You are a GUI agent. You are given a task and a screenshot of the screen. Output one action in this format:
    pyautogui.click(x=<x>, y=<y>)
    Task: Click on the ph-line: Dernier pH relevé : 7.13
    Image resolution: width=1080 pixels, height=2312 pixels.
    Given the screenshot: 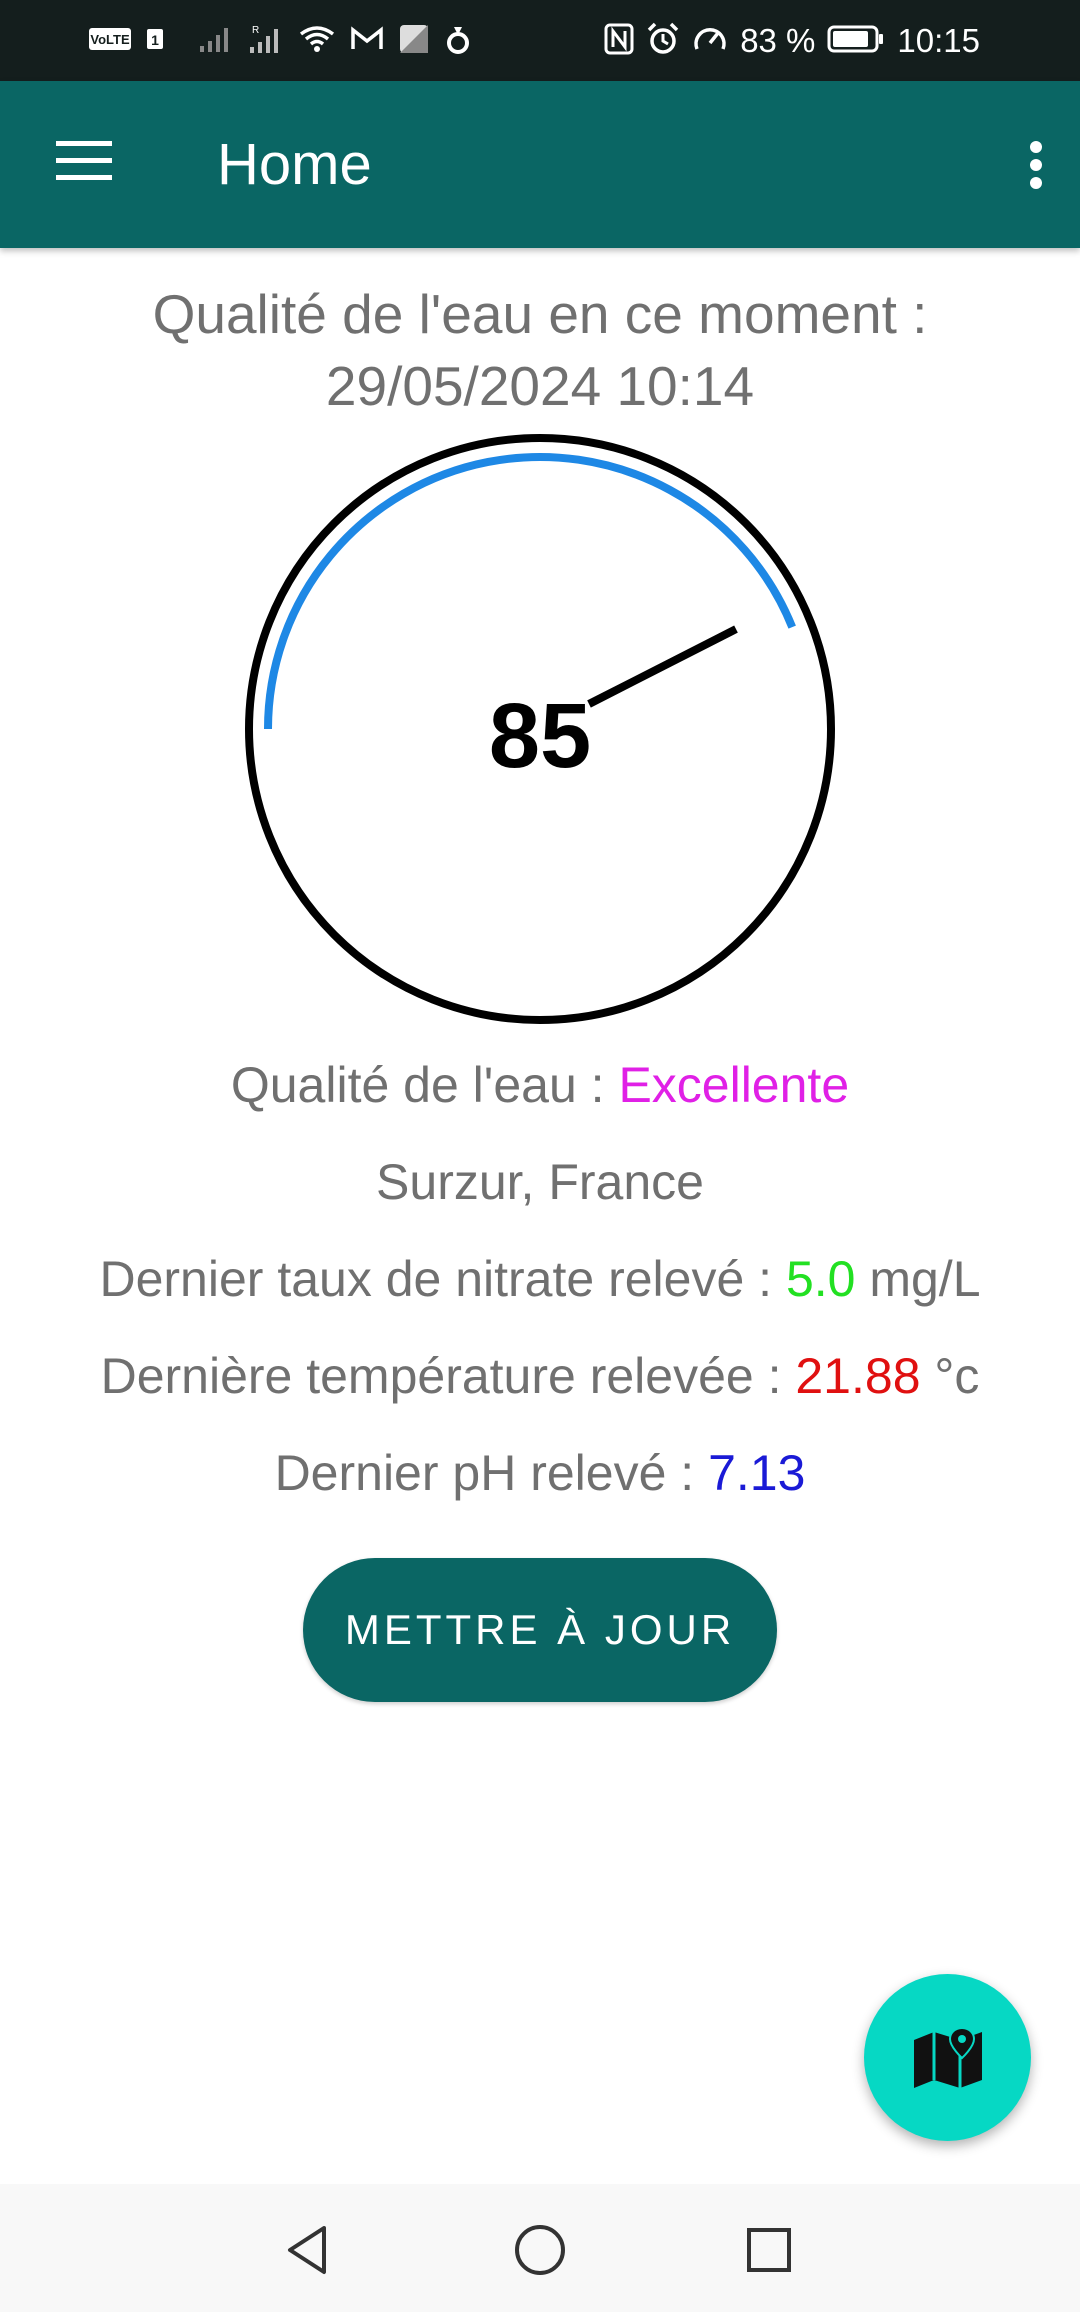 What is the action you would take?
    pyautogui.click(x=540, y=1473)
    